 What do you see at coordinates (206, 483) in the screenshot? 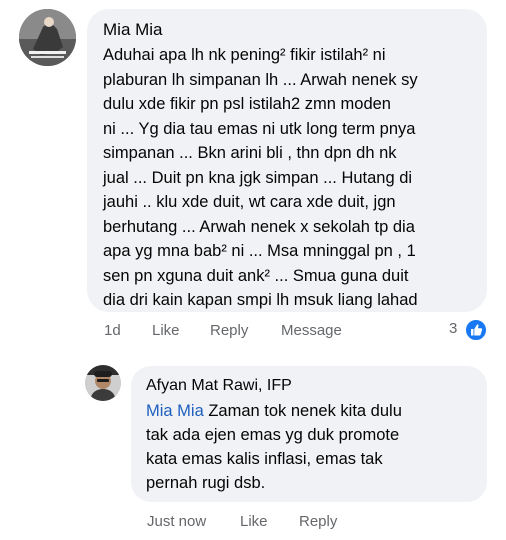
I see `reply-line: pernah rugi dsb.` at bounding box center [206, 483].